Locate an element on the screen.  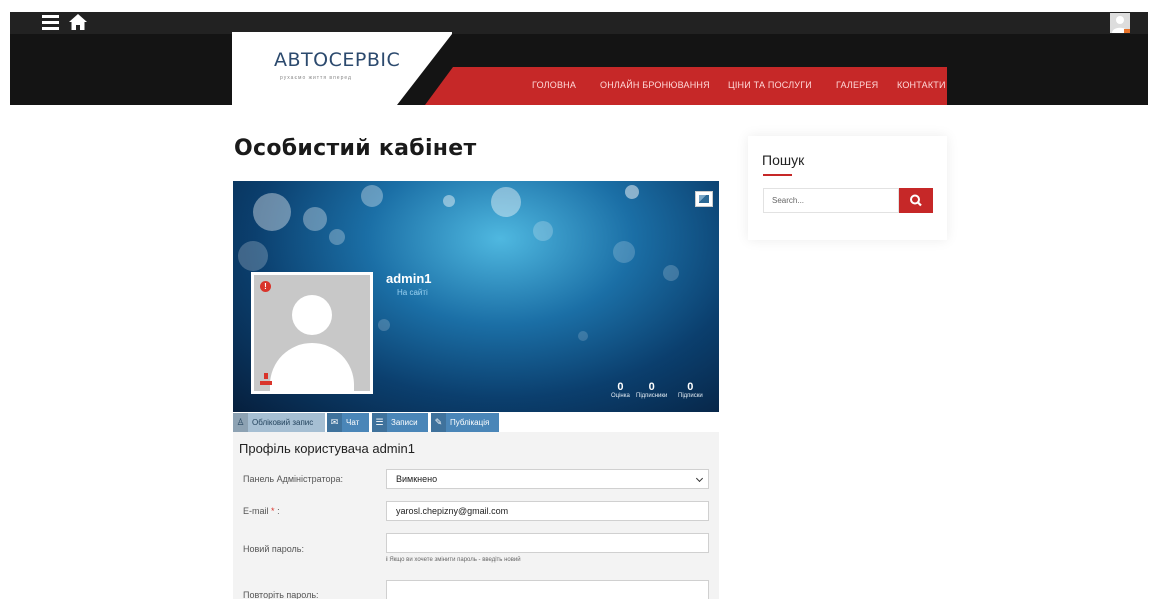
repeat-password-field is located at coordinates (547, 589).